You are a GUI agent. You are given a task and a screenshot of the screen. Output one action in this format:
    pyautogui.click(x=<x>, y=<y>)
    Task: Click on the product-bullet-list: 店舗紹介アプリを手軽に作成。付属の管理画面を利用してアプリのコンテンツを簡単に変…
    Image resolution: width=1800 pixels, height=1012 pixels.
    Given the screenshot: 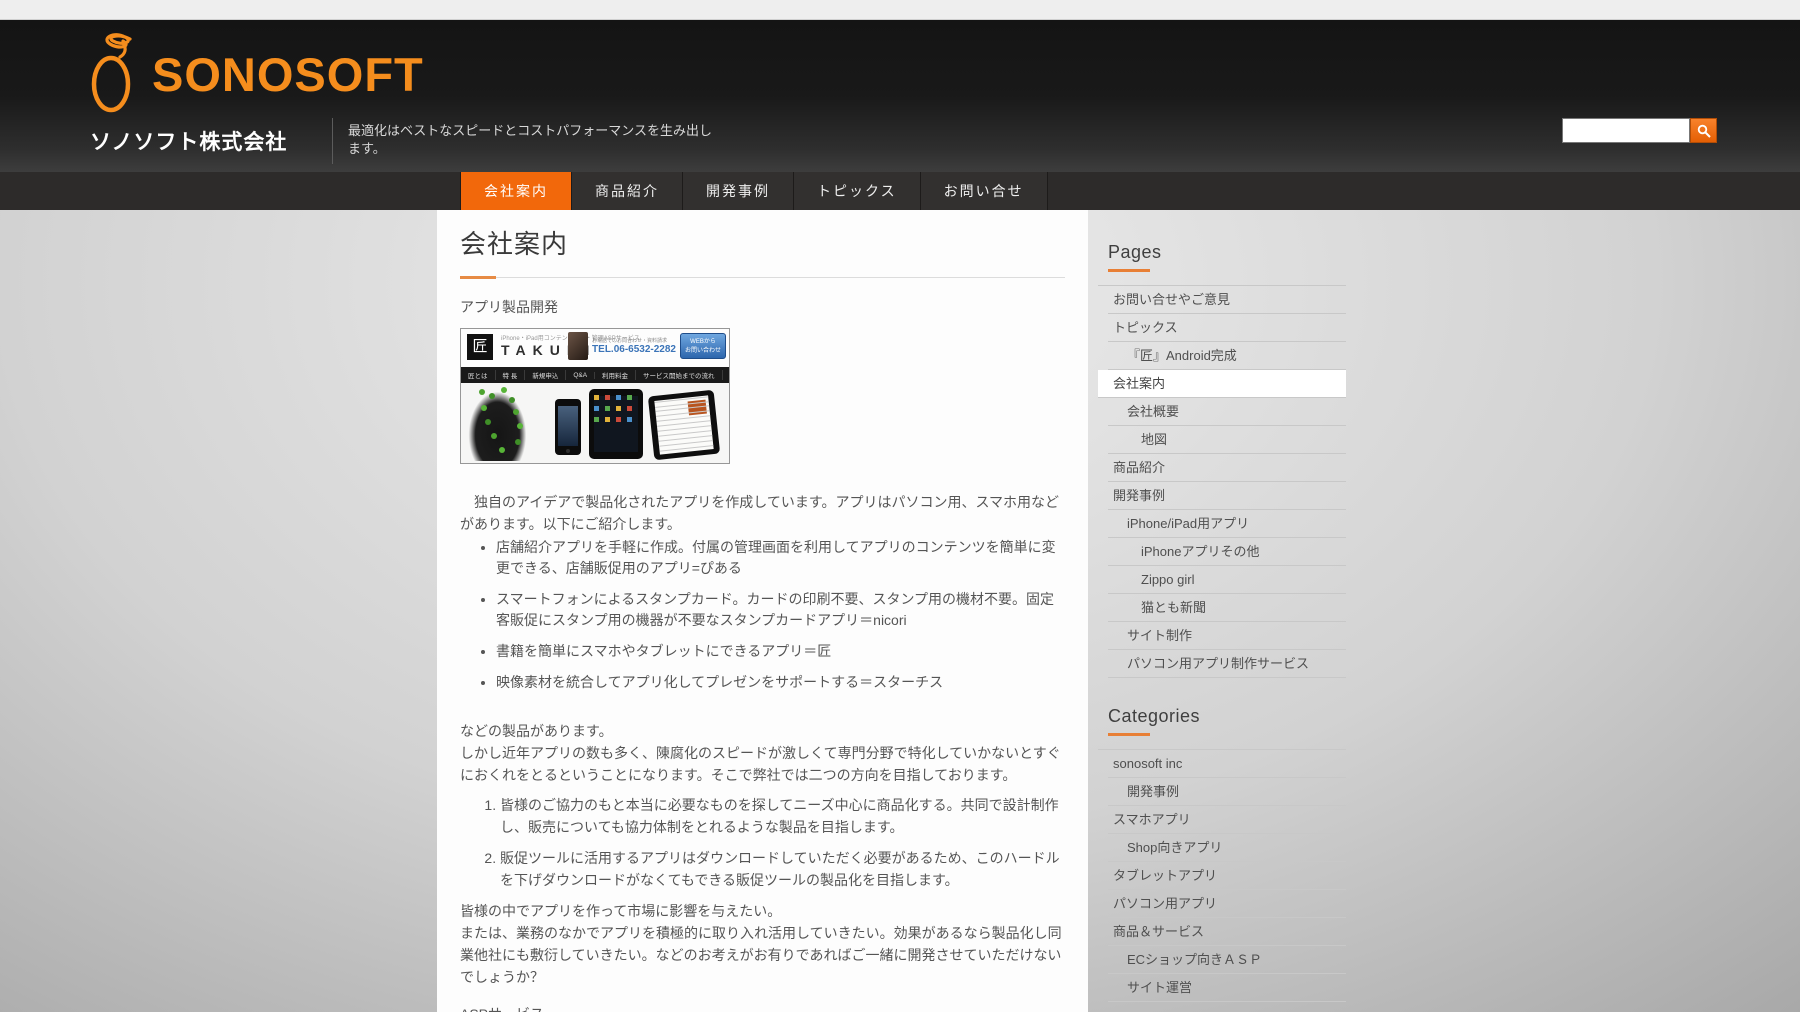 What is the action you would take?
    pyautogui.click(x=762, y=615)
    